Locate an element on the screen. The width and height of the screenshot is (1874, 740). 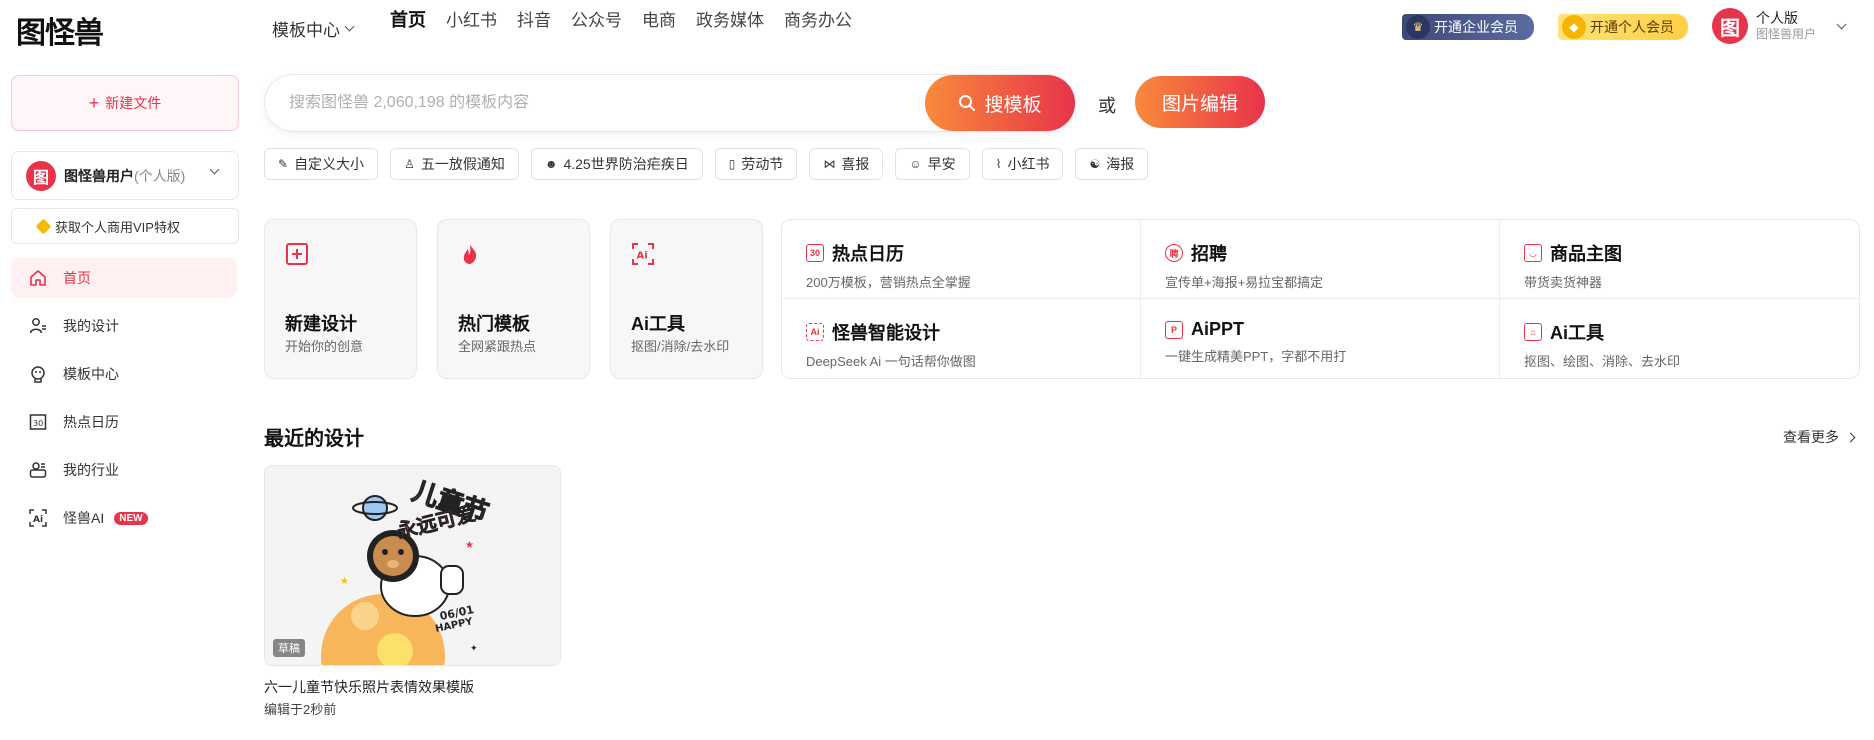
vip-enterprise-button: ♛ 开通企业会员 is located at coordinates (1468, 27).